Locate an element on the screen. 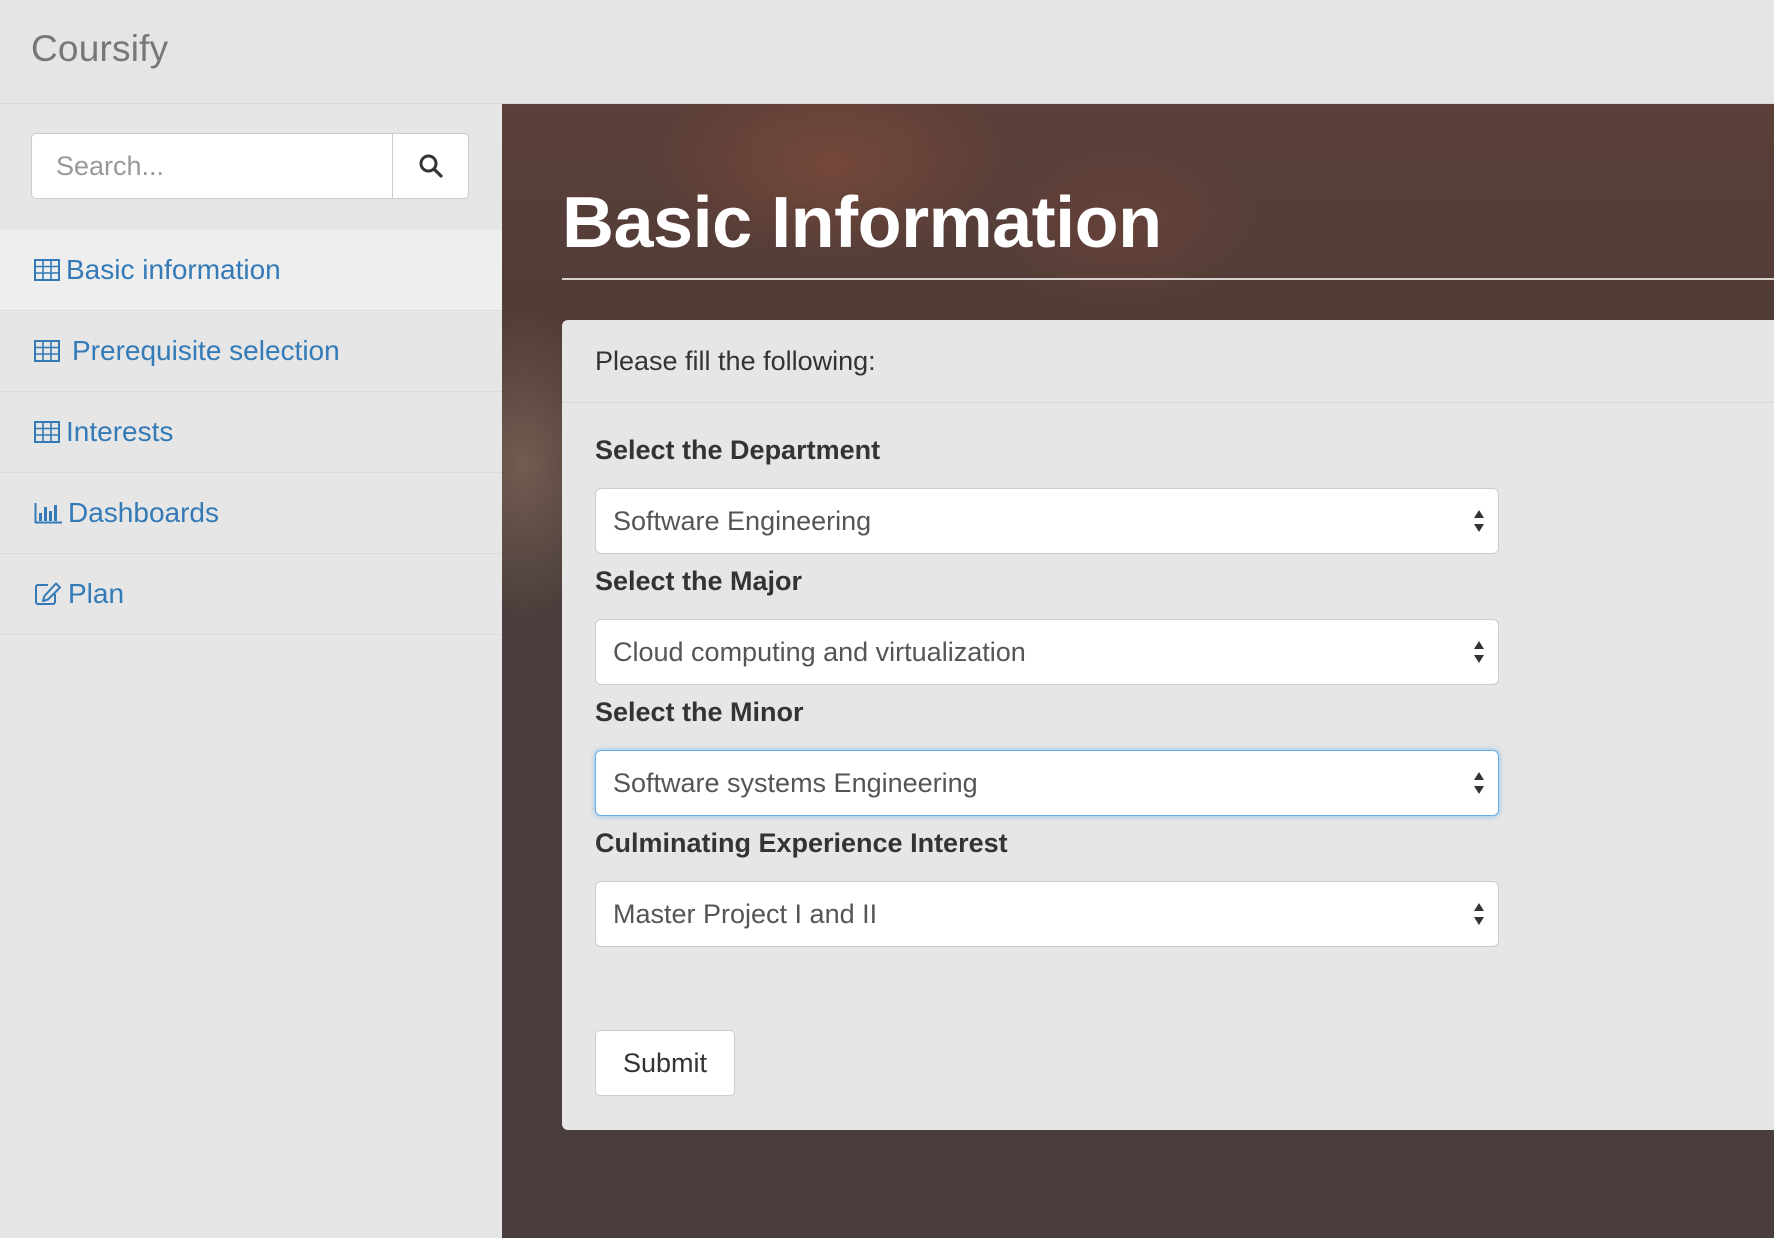 The width and height of the screenshot is (1774, 1238). sidebar-item-basic-information: Basic information is located at coordinates (251, 270).